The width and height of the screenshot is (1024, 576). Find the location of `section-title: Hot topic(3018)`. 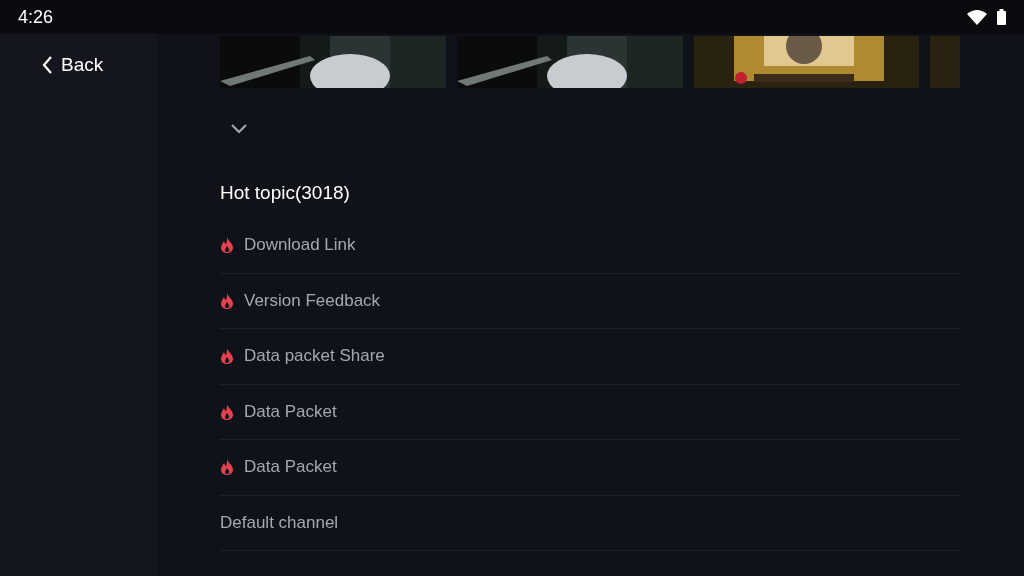

section-title: Hot topic(3018) is located at coordinates (285, 193).